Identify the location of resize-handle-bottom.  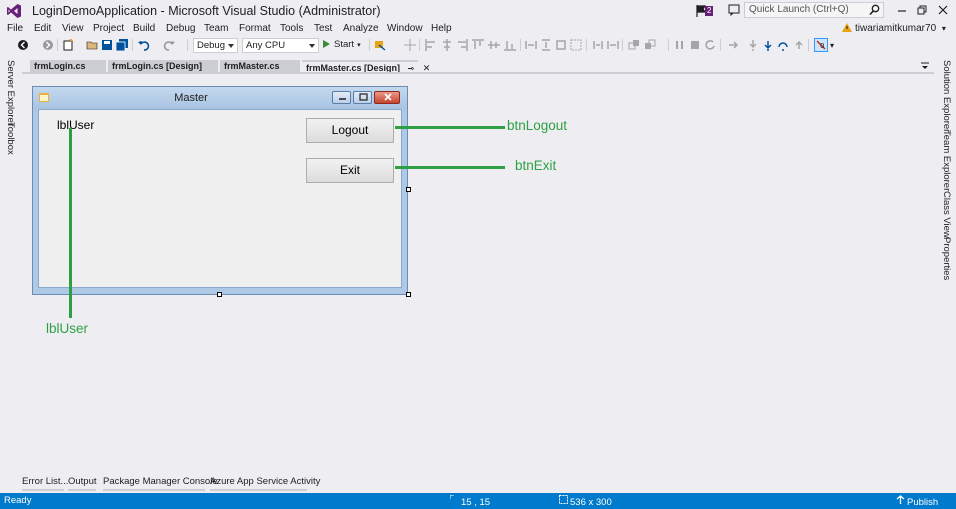
(219, 294).